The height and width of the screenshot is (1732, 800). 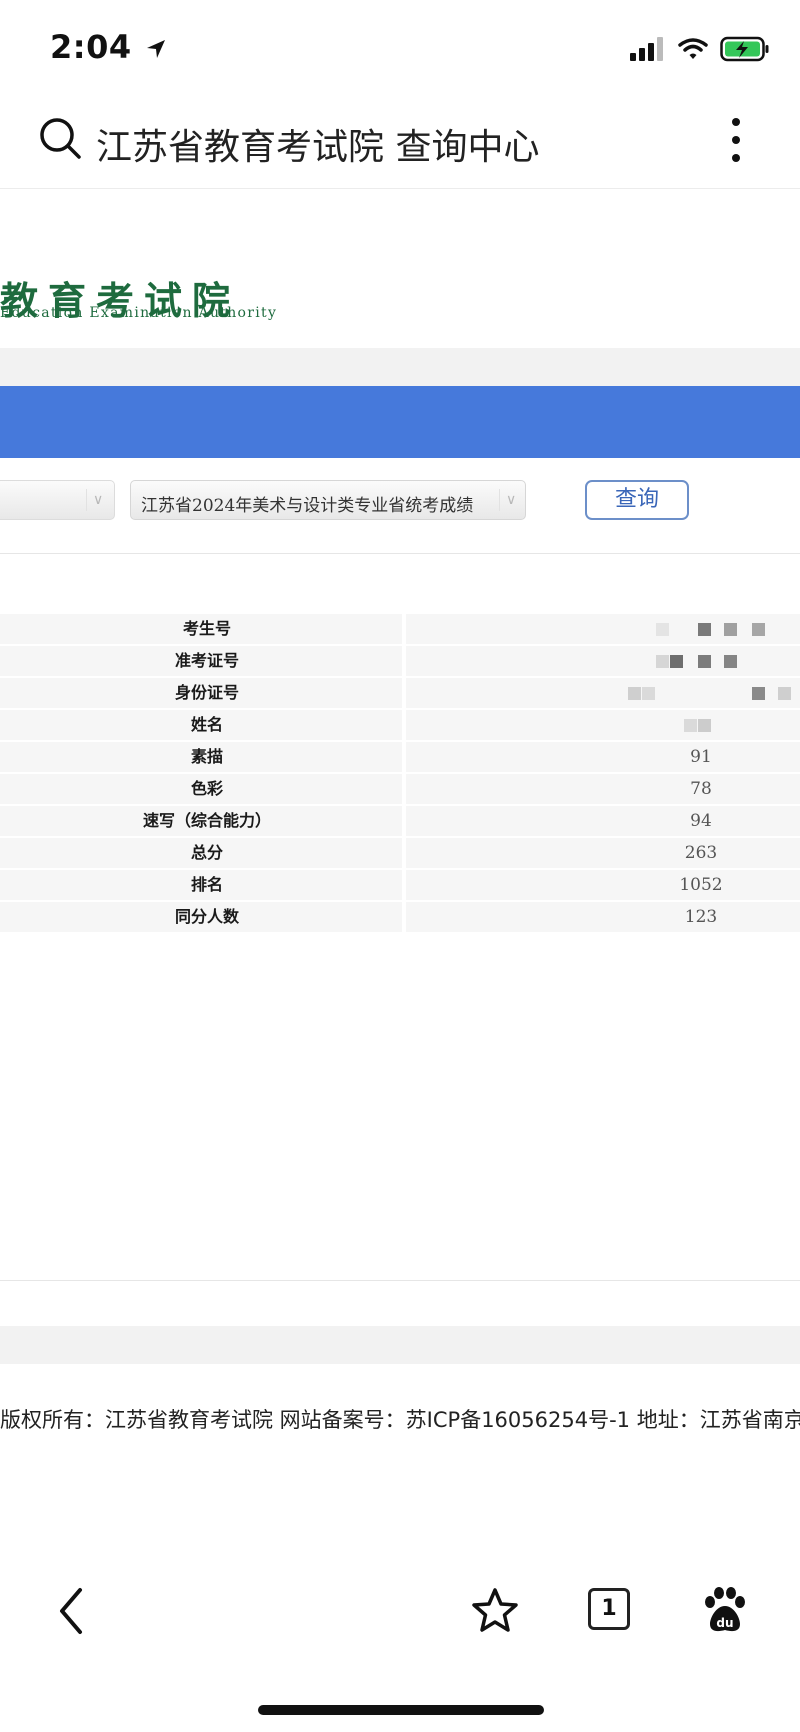 I want to click on status-time-text: 2:04, so click(x=91, y=47).